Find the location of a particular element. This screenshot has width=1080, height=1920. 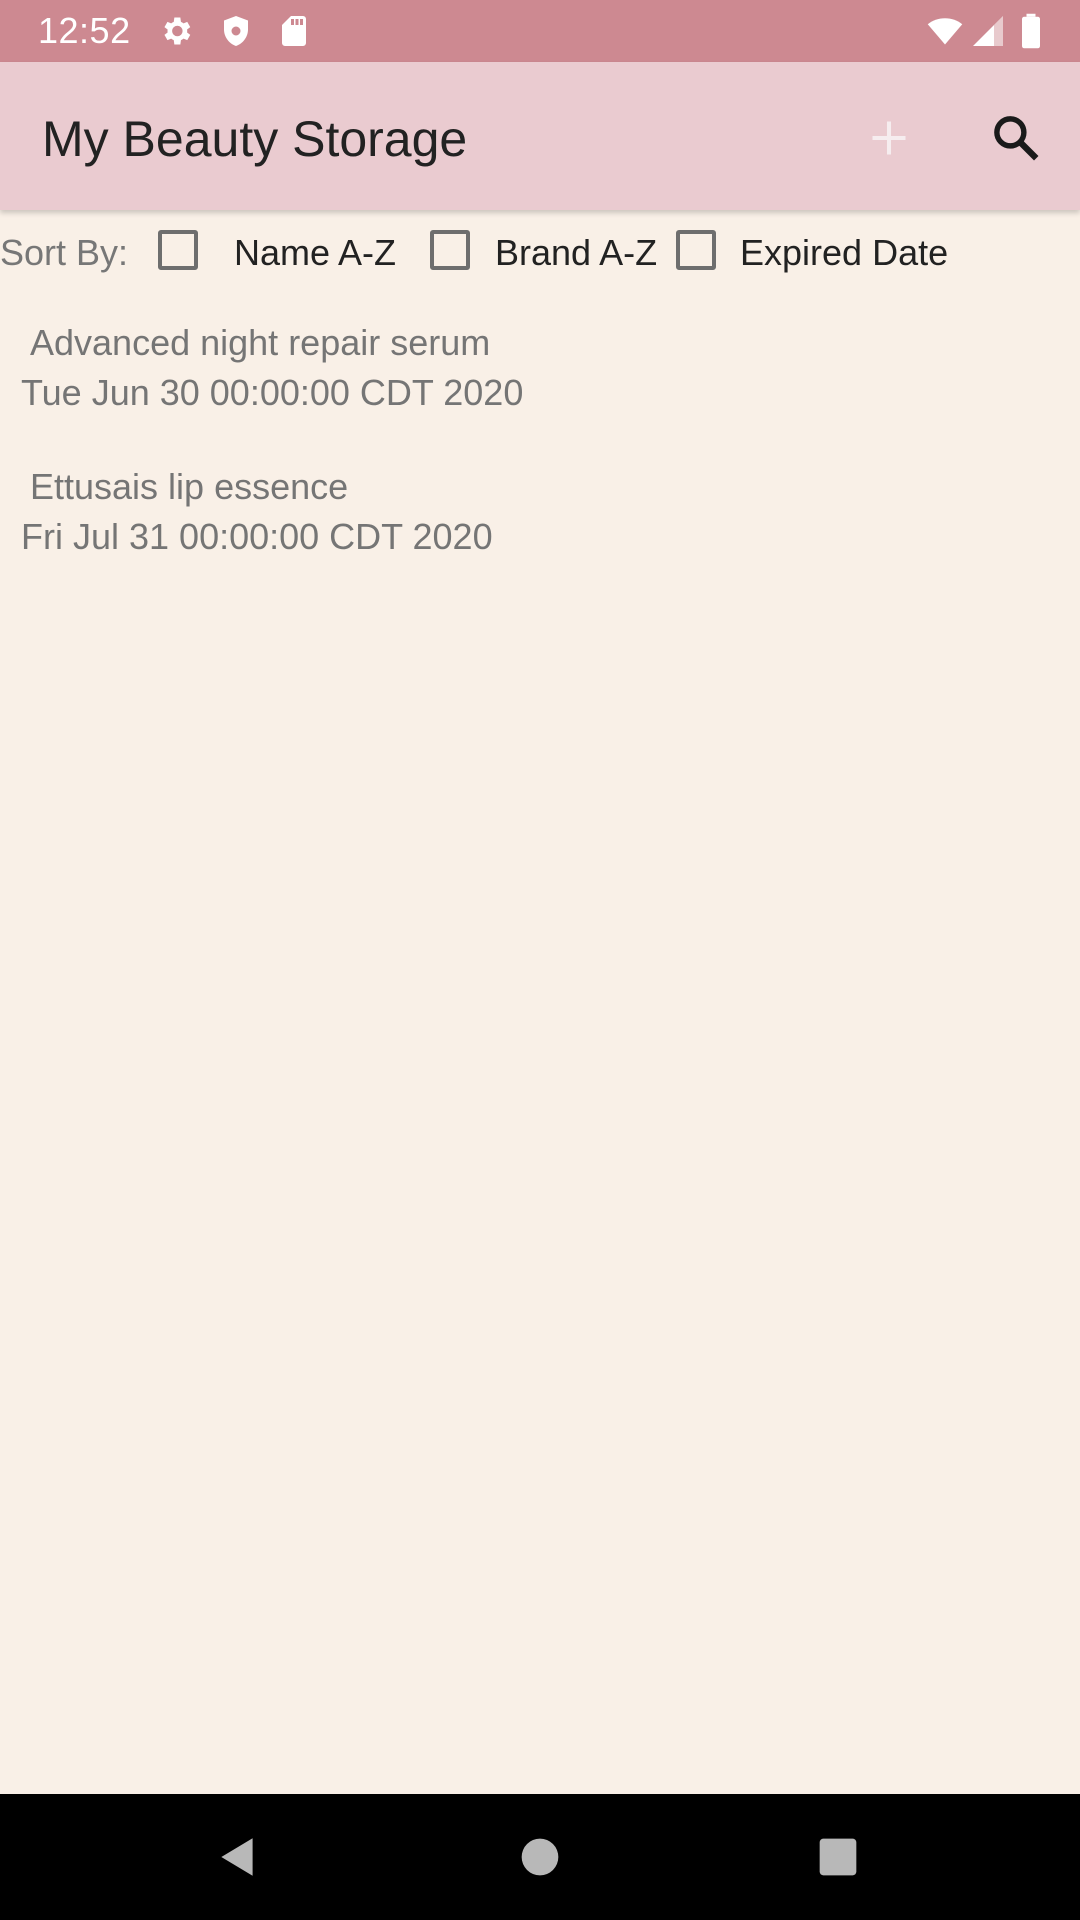

sort-by-label: Sort By: is located at coordinates (64, 252).